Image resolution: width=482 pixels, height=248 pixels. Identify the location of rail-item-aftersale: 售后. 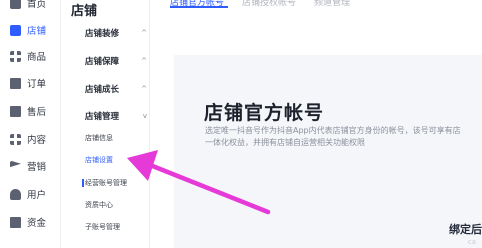
(30, 111).